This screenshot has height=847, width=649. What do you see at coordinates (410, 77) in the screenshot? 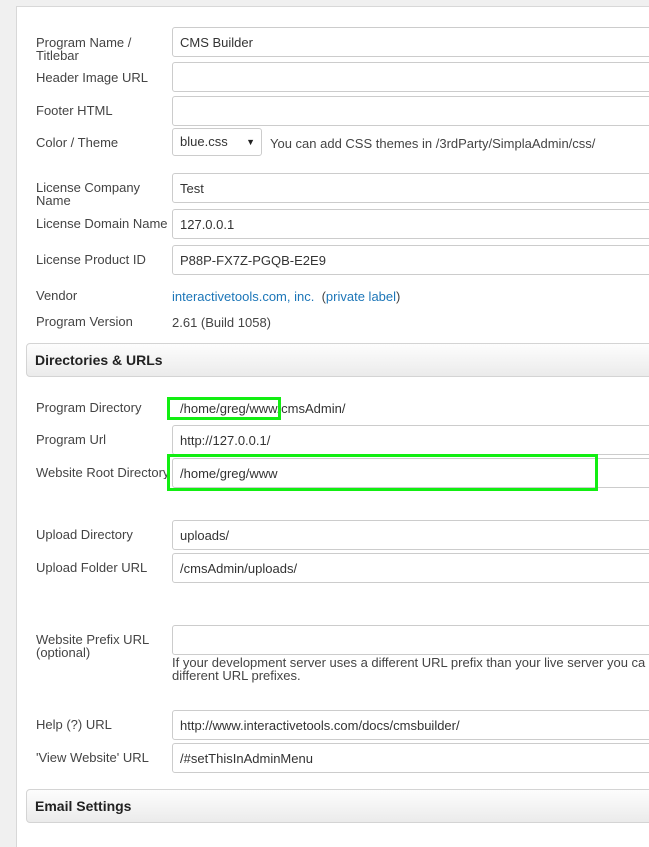
I see `header-image-url-input` at bounding box center [410, 77].